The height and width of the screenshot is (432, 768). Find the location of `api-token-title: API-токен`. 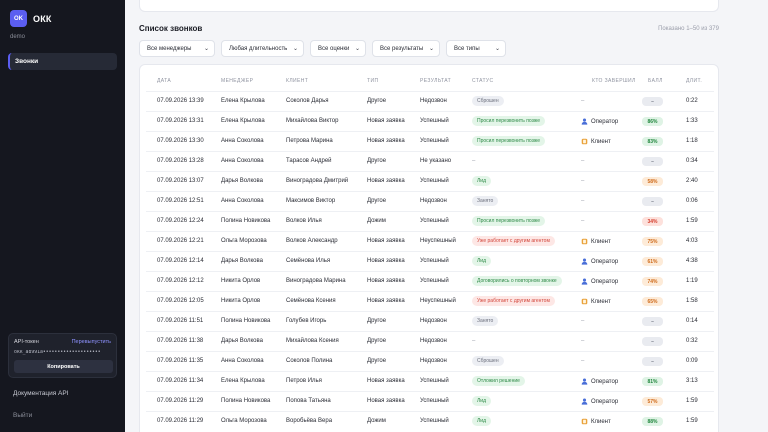

api-token-title: API-токен is located at coordinates (26, 342).